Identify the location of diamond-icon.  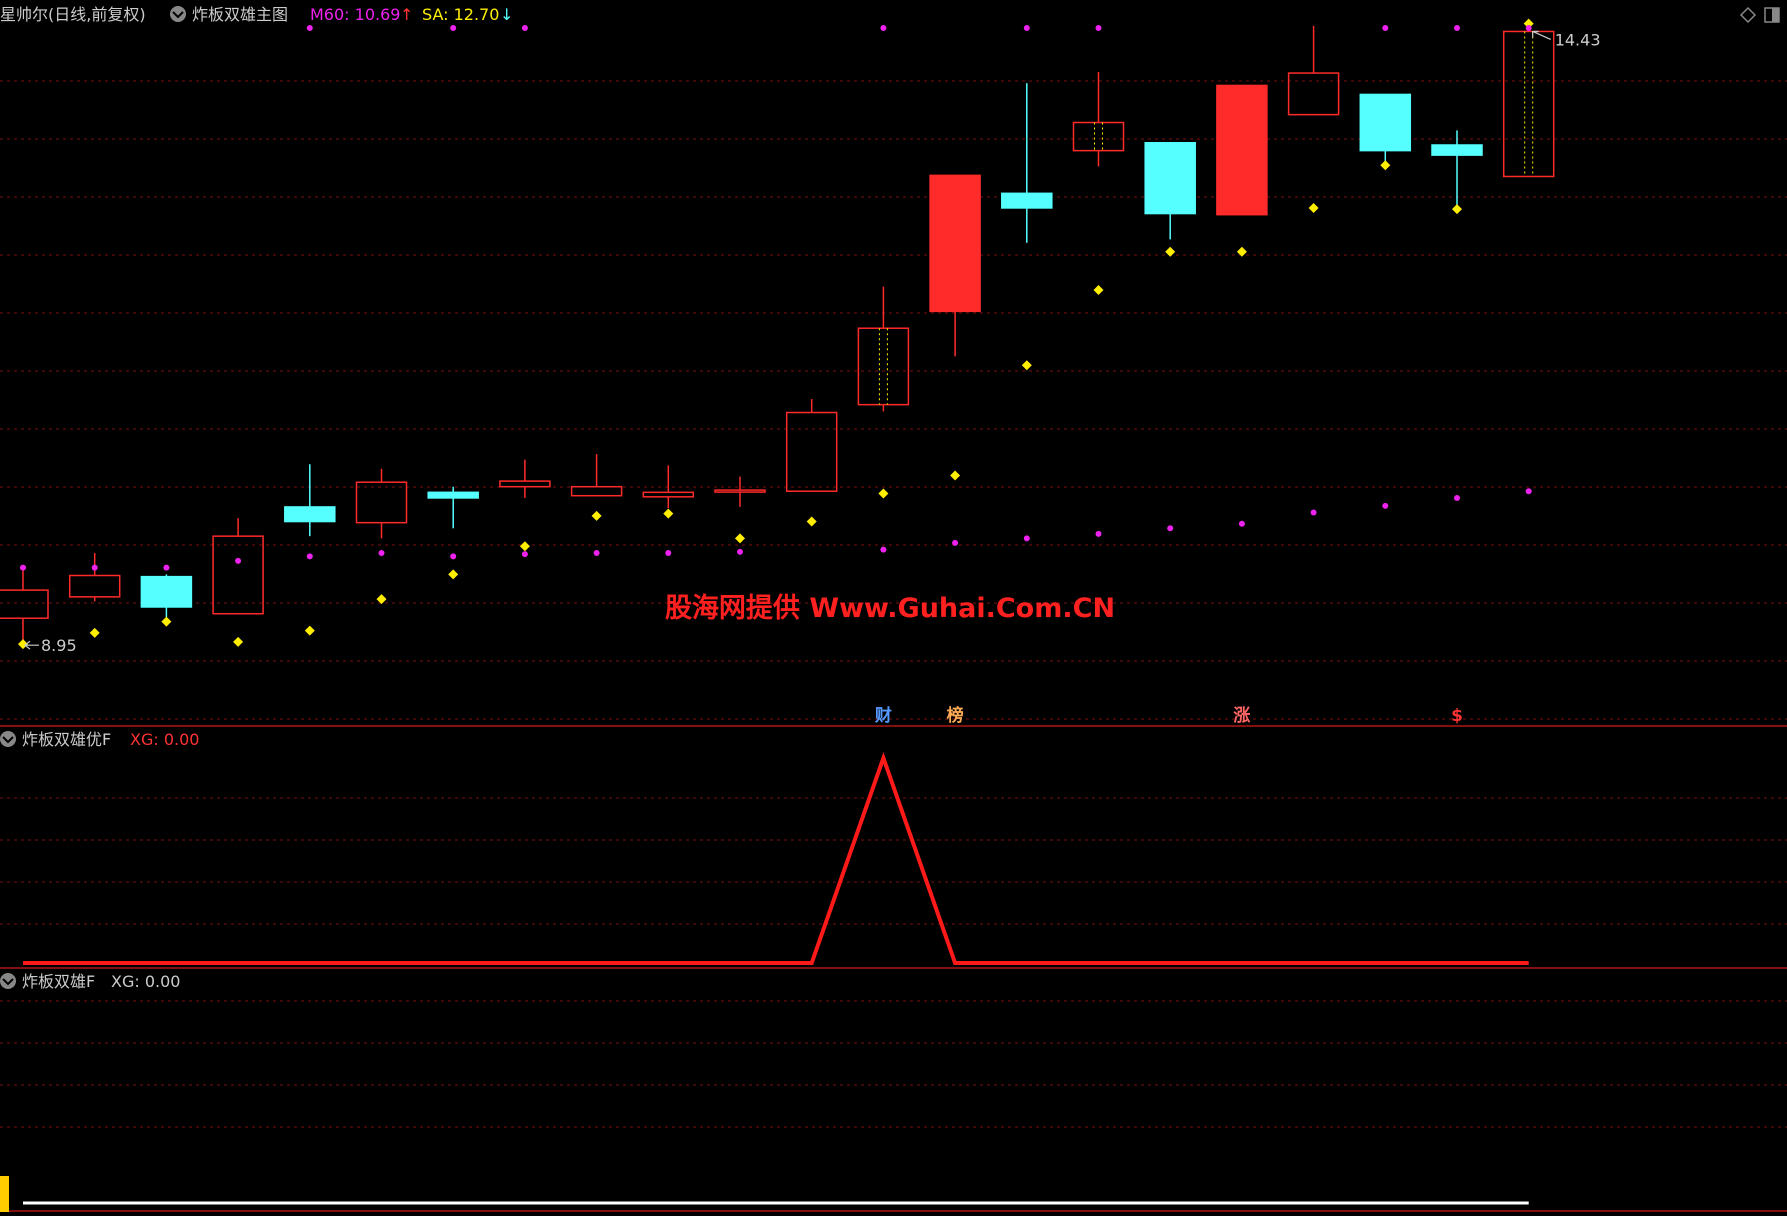
(1748, 15).